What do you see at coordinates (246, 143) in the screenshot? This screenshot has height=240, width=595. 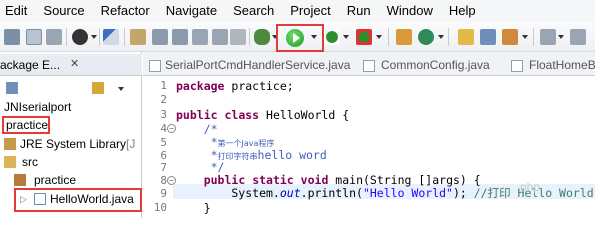 I see `comment-text: 第一个Java程序` at bounding box center [246, 143].